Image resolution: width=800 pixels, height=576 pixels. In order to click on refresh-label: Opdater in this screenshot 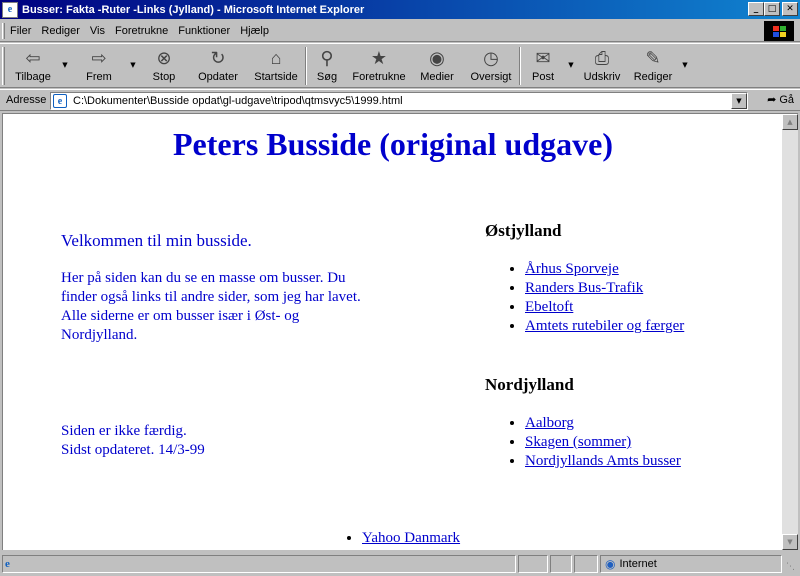, I will do `click(218, 77)`.